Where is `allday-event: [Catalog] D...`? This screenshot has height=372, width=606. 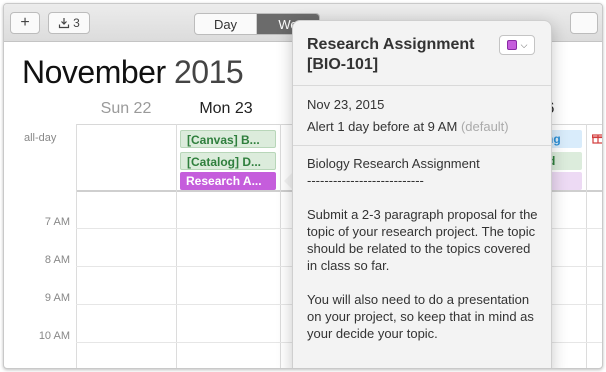 allday-event: [Catalog] D... is located at coordinates (228, 161).